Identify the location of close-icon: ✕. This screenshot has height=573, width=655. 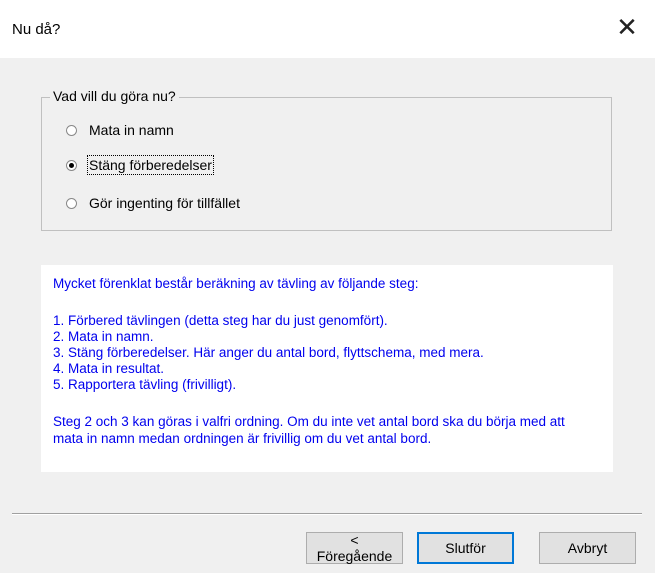
(627, 28).